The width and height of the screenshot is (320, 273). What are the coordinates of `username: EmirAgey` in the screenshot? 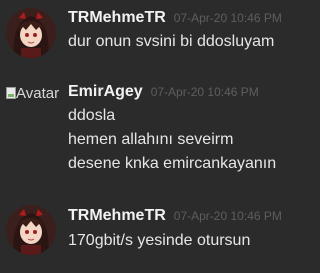 It's located at (105, 91).